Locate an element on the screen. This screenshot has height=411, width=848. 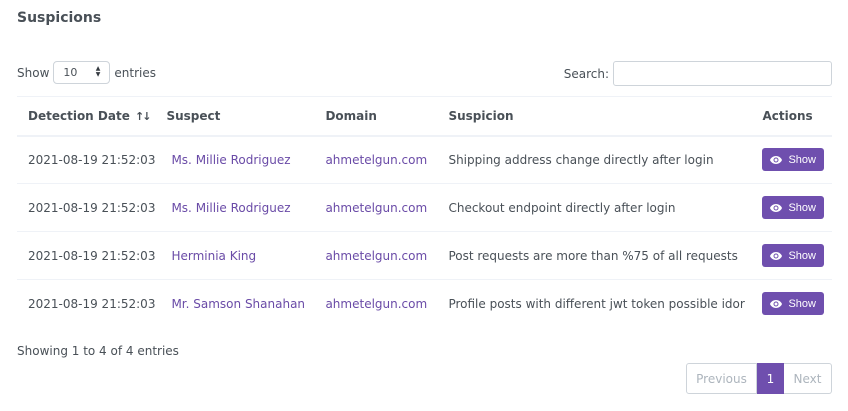
suspect-link: Herminia King is located at coordinates (213, 256).